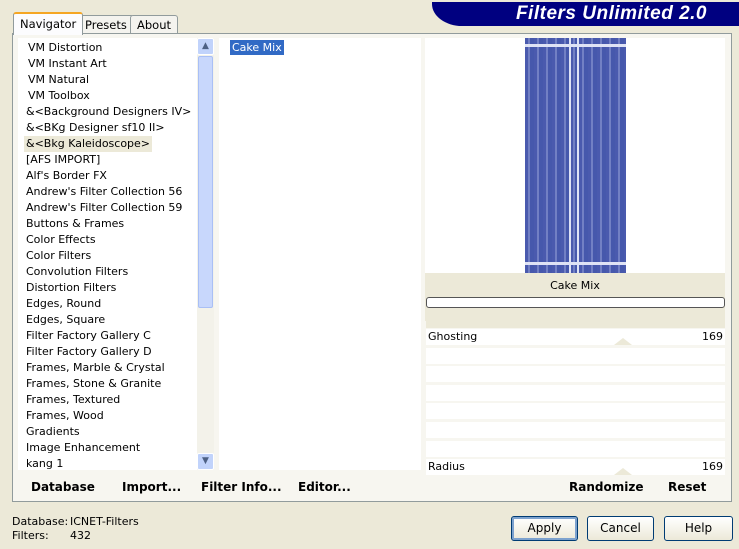 This screenshot has width=739, height=549. I want to click on category-scrollbar: ▲ ▼, so click(205, 254).